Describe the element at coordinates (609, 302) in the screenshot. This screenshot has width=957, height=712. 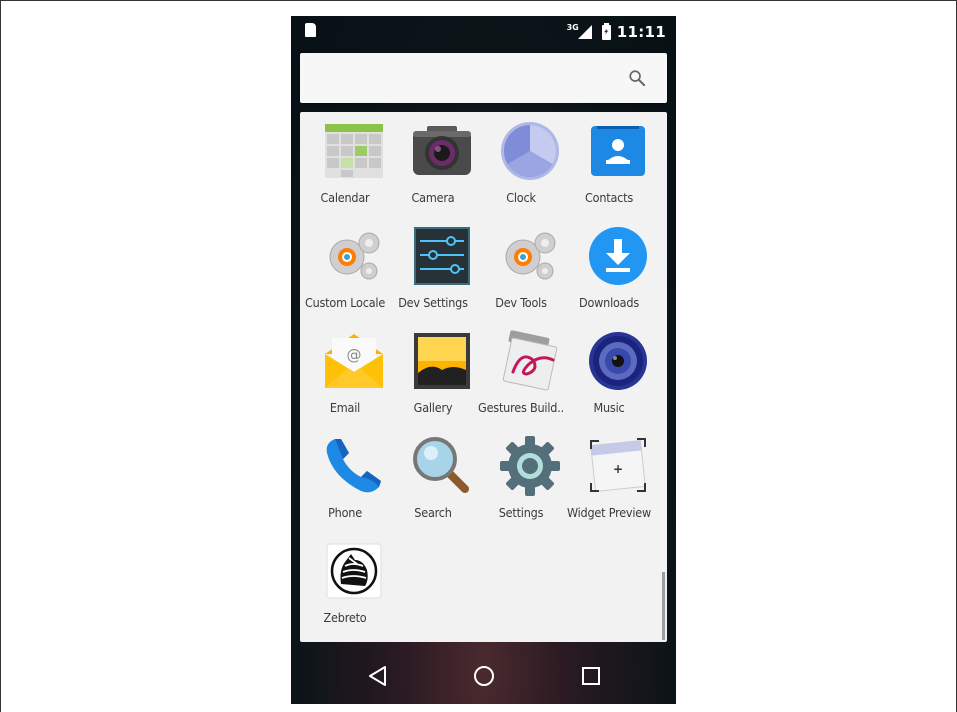
I see `app-label: Downloads` at that location.